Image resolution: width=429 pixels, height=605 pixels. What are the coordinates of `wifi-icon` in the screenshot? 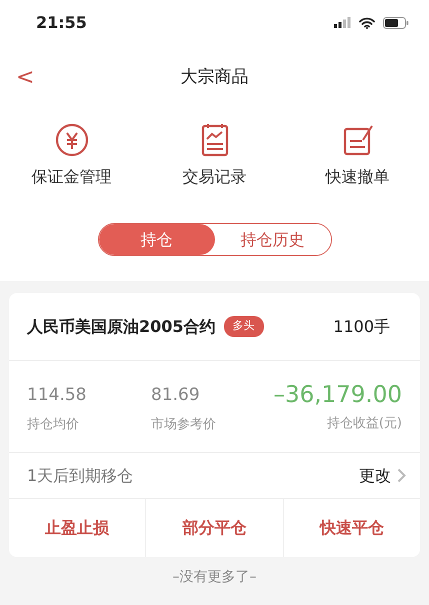 It's located at (367, 22).